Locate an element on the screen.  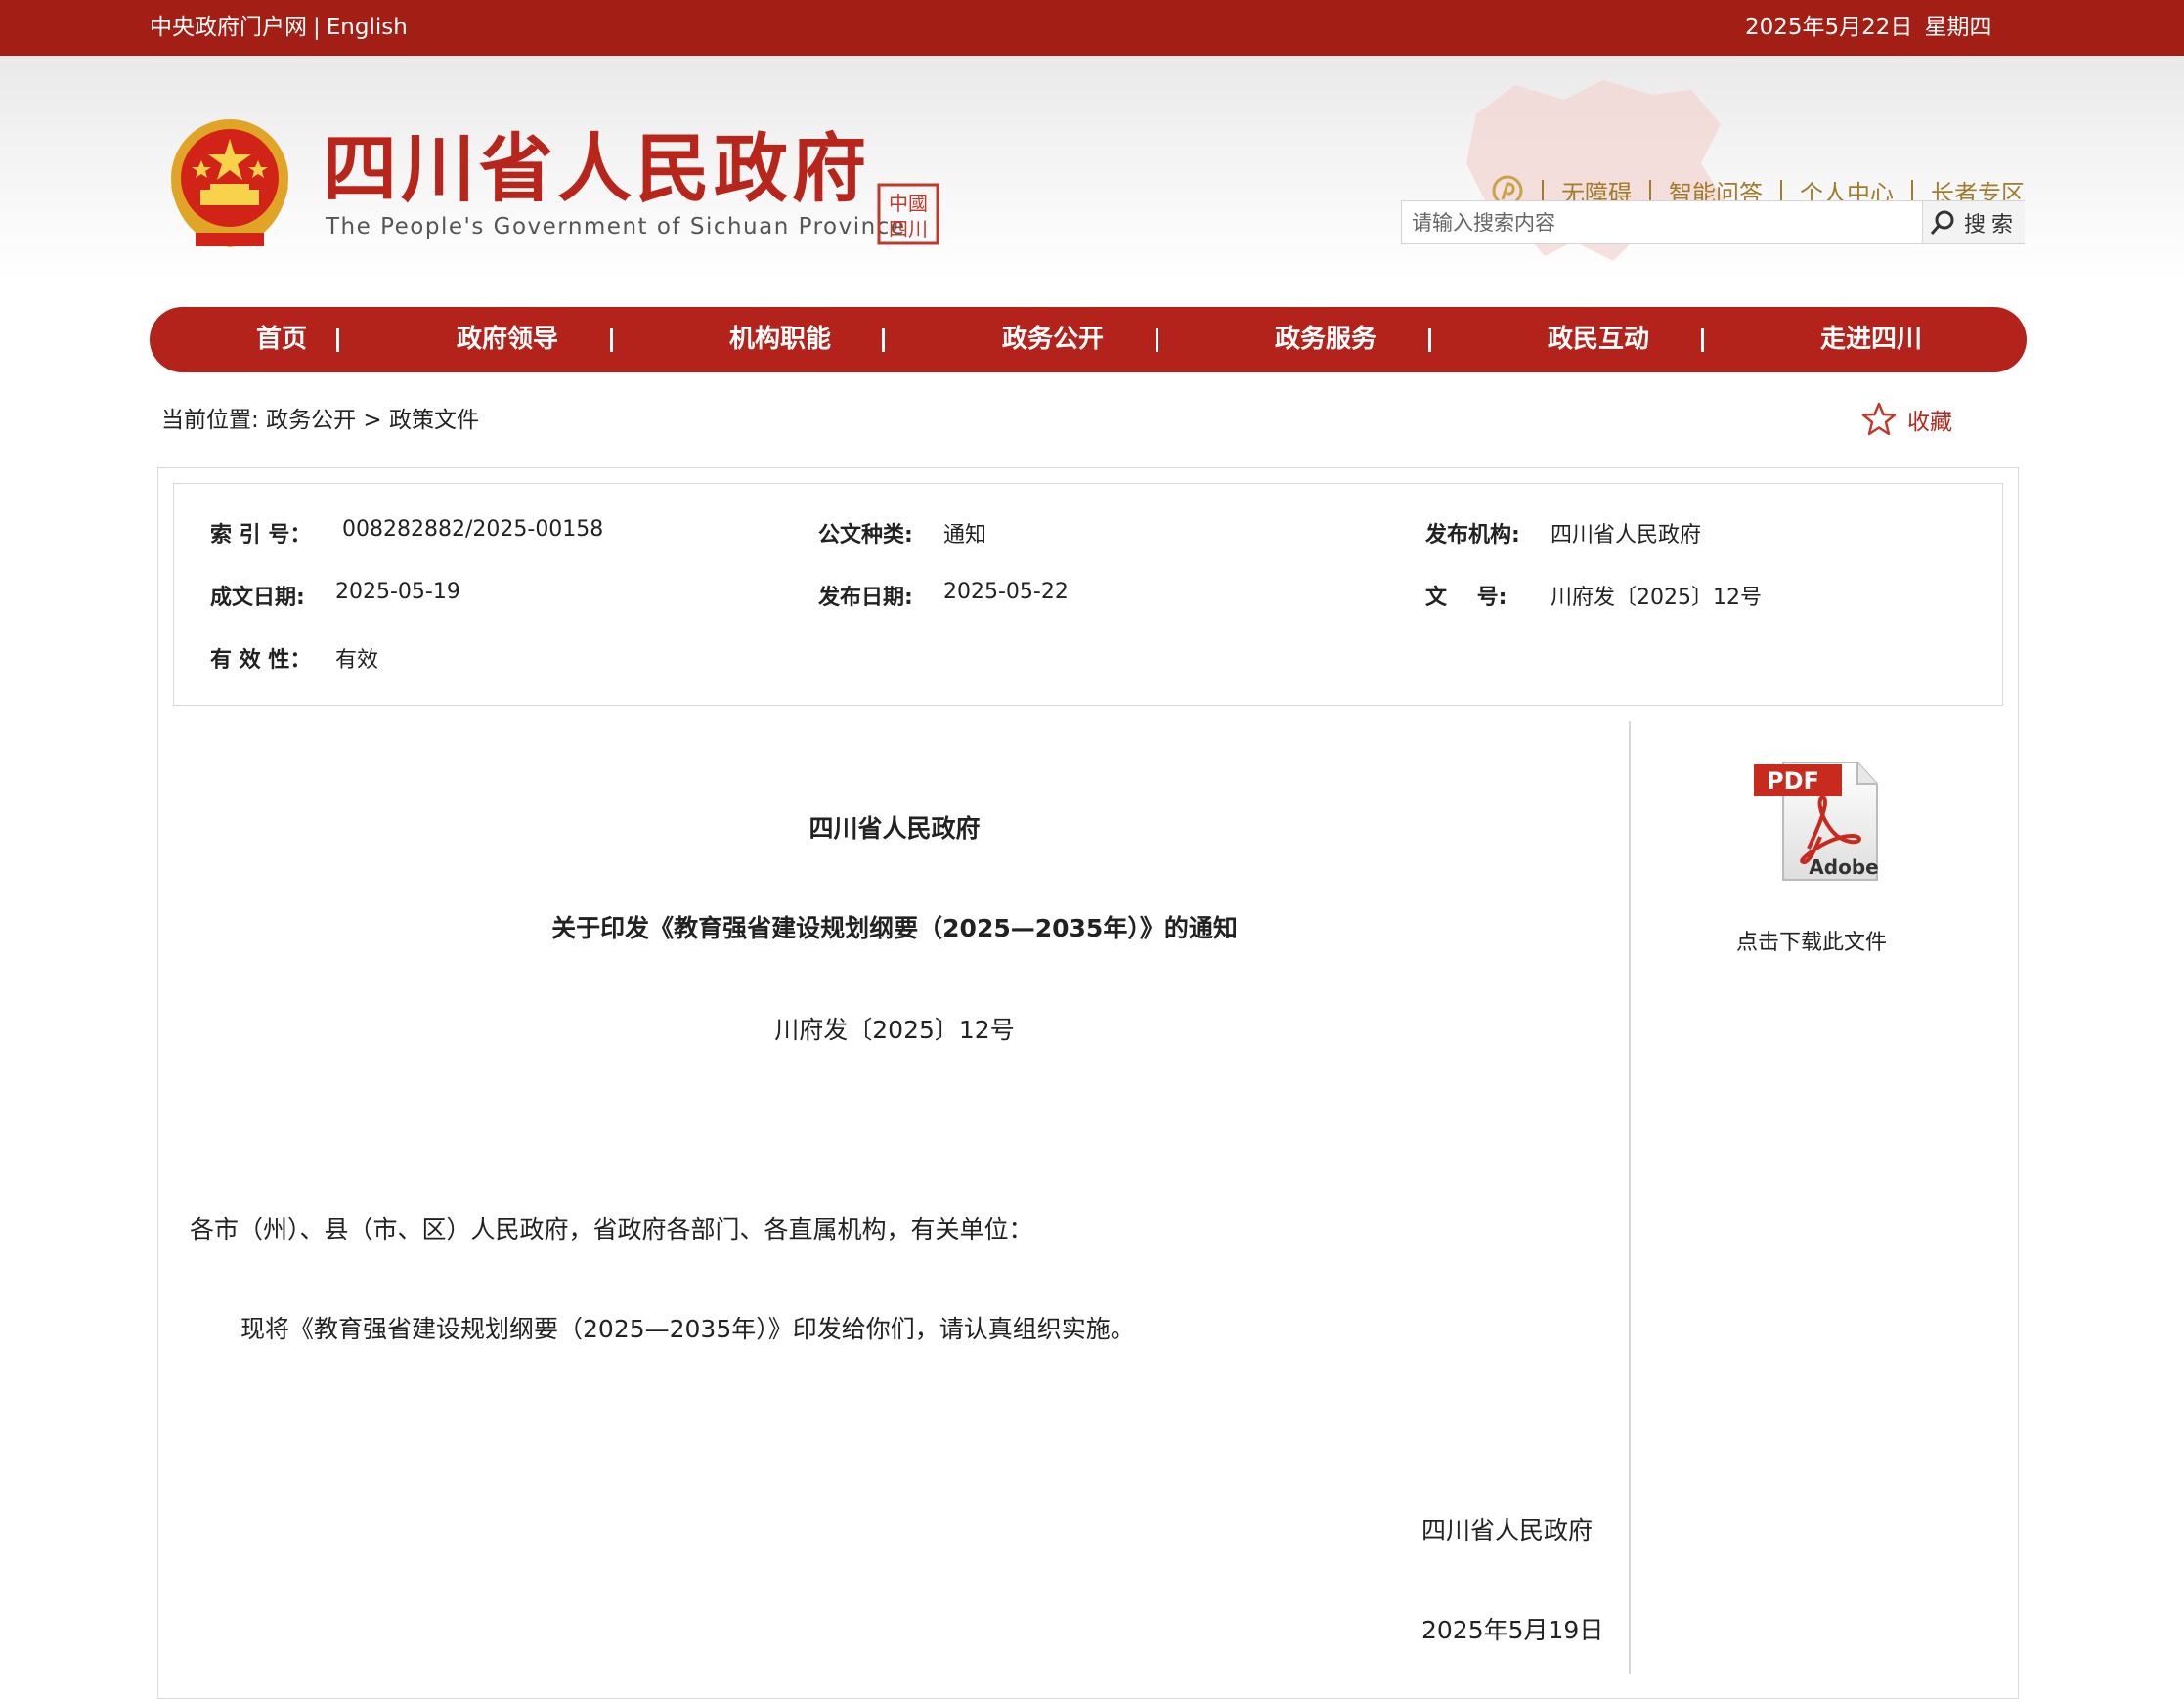
search-icon is located at coordinates (1942, 222).